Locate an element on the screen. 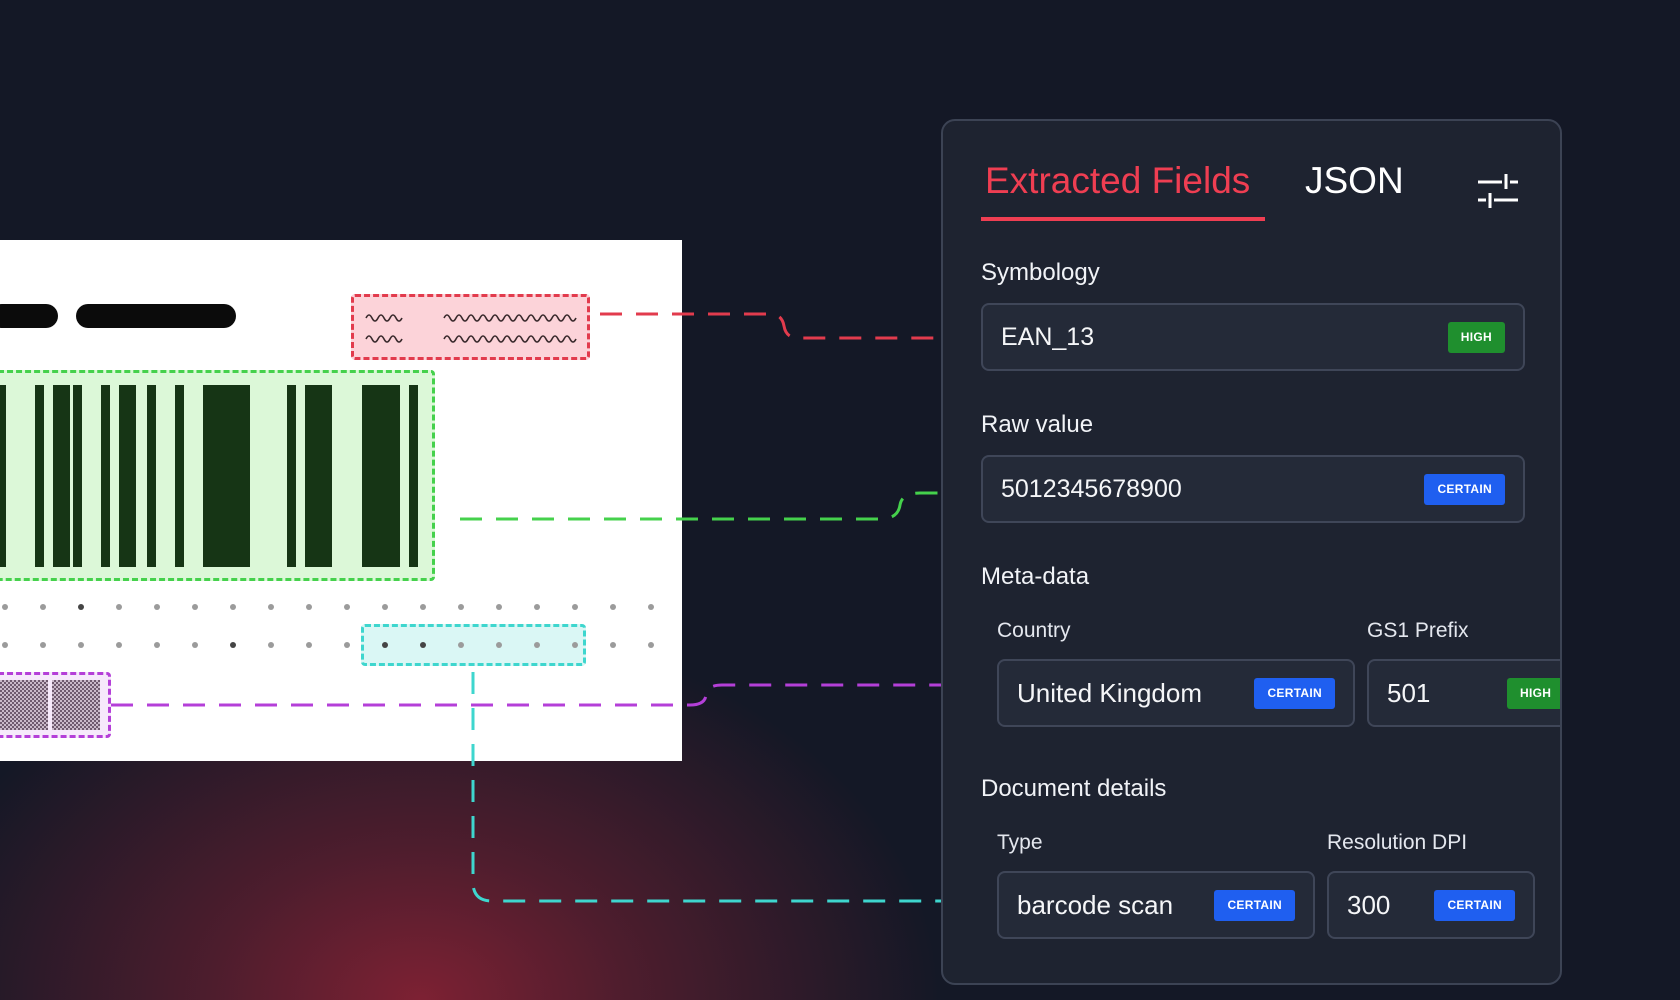 The width and height of the screenshot is (1680, 1000). raw-value-value: 5012345678900 is located at coordinates (1091, 489).